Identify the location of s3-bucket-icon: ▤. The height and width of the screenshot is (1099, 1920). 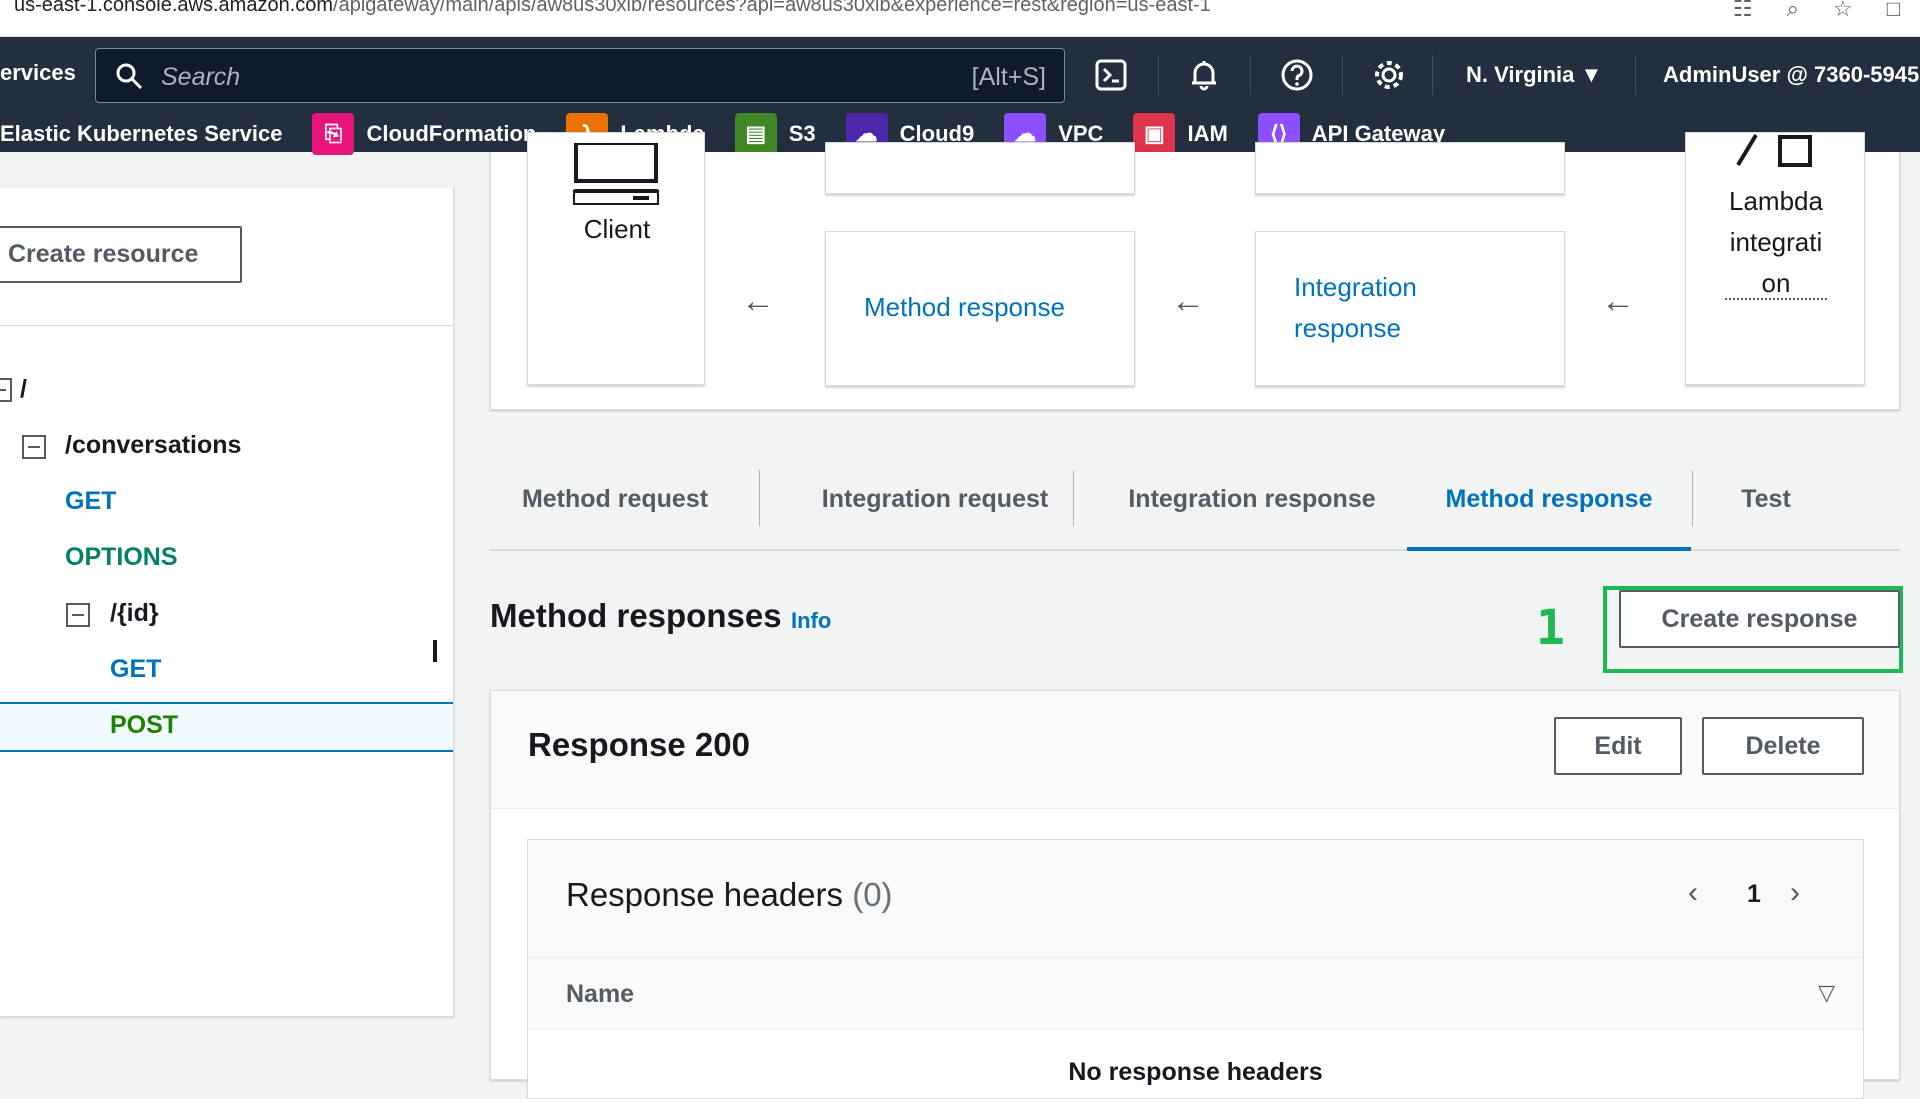
(755, 133).